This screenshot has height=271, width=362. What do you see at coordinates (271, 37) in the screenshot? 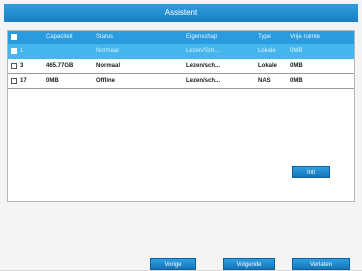
I see `header-type: Type` at bounding box center [271, 37].